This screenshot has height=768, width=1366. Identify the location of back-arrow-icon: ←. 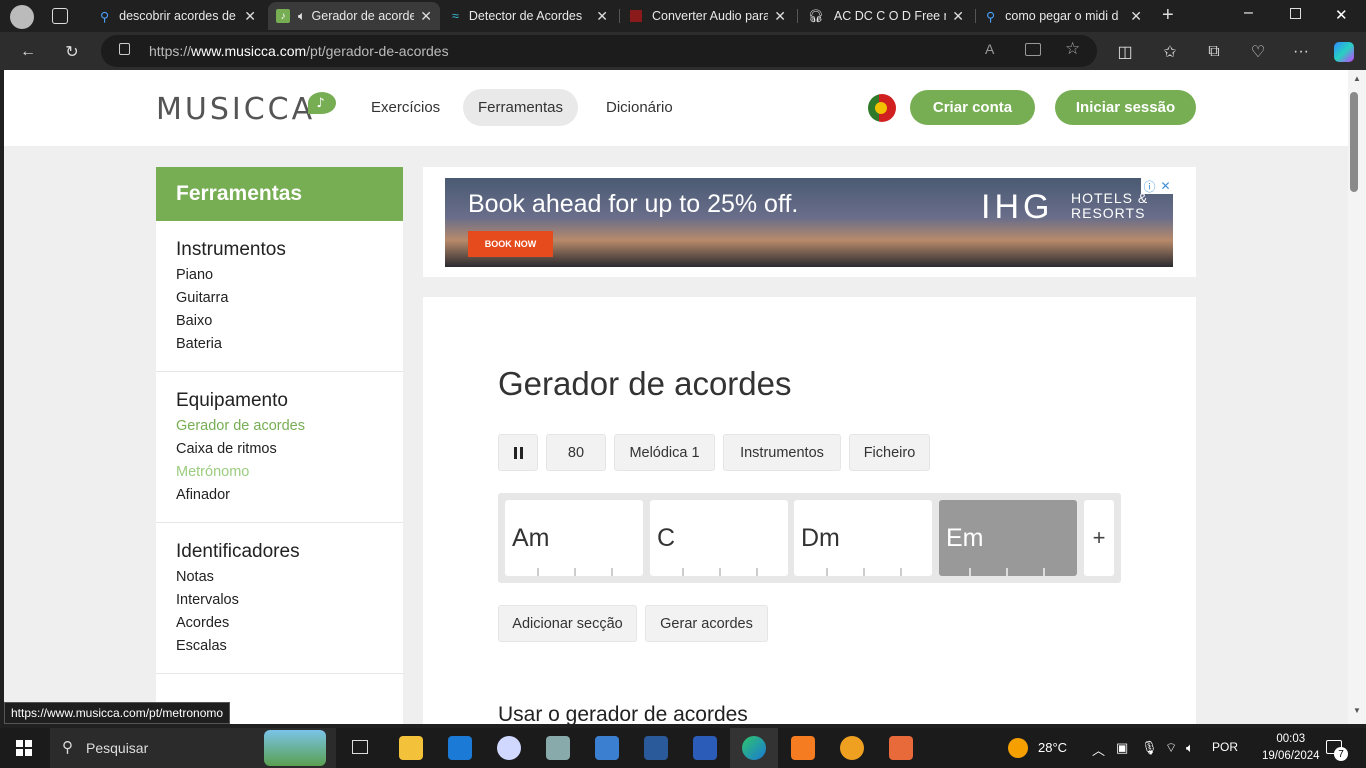
(28, 52).